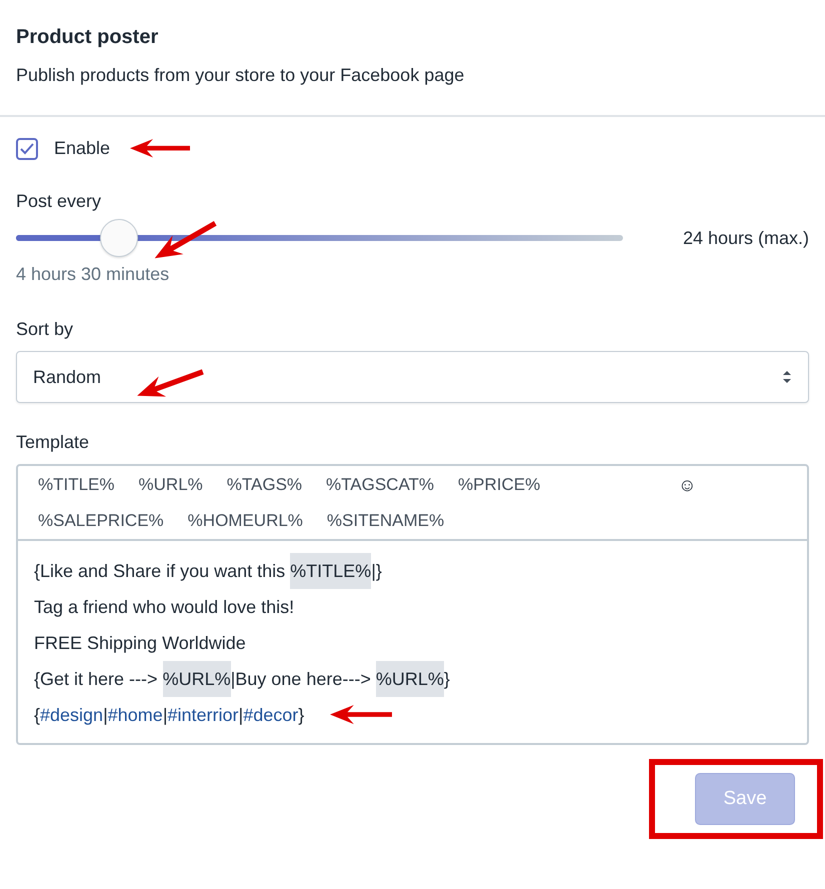 The image size is (825, 889). I want to click on max-label: 24 hours (max.), so click(745, 238).